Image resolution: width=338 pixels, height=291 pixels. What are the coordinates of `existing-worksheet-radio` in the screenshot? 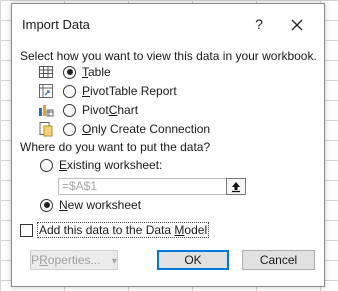 It's located at (46, 165).